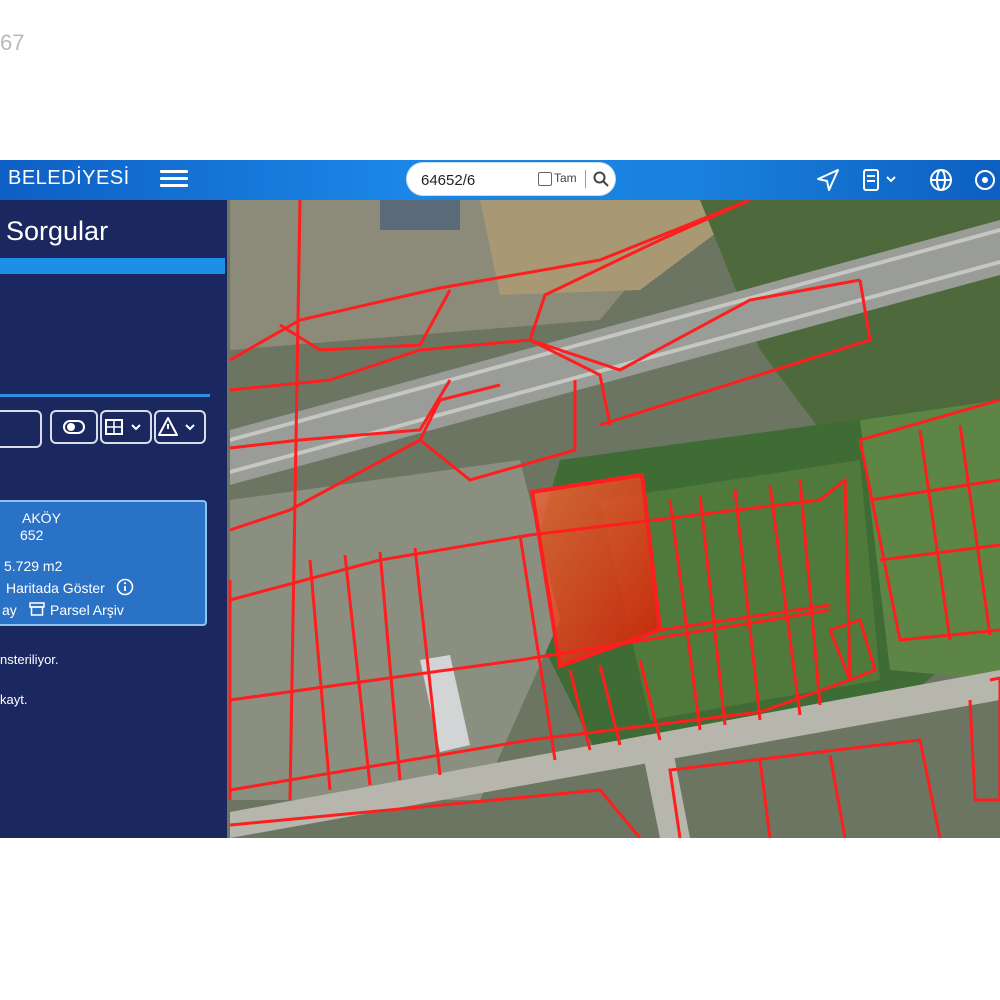  I want to click on search-box: Tam, so click(511, 179).